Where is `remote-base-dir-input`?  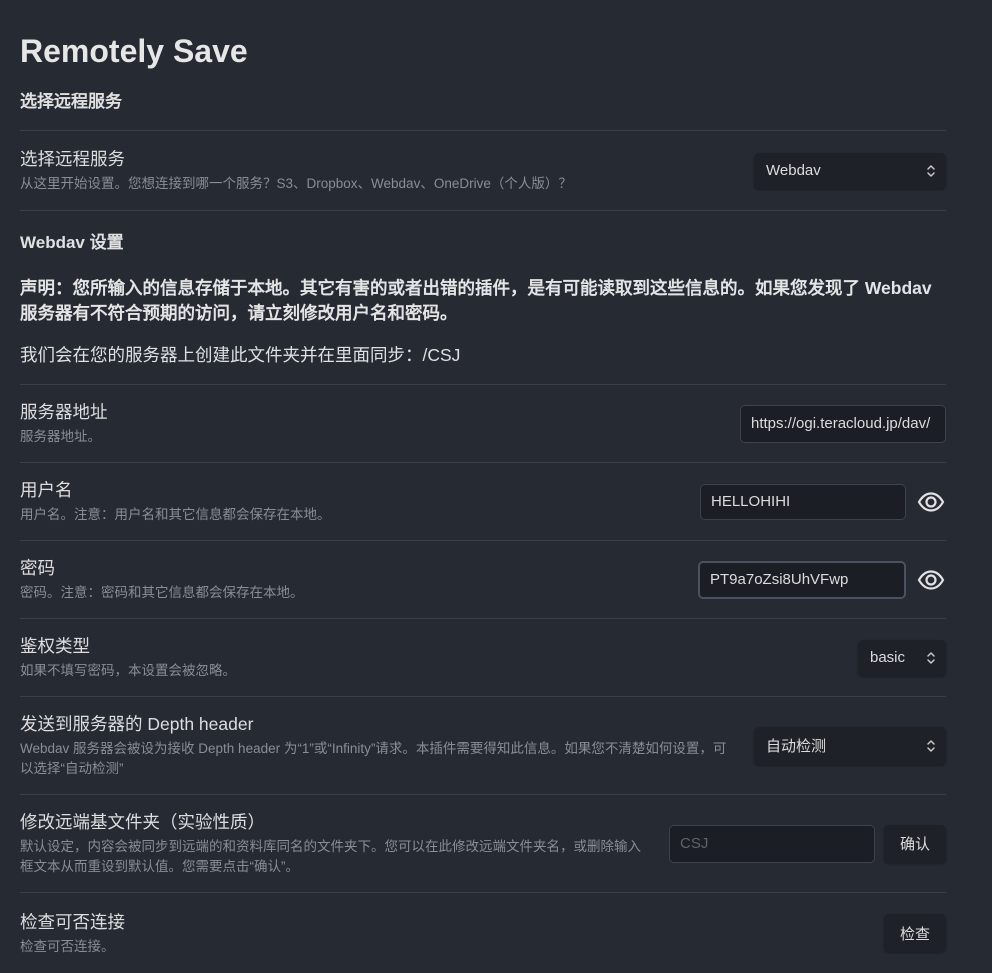 remote-base-dir-input is located at coordinates (772, 843).